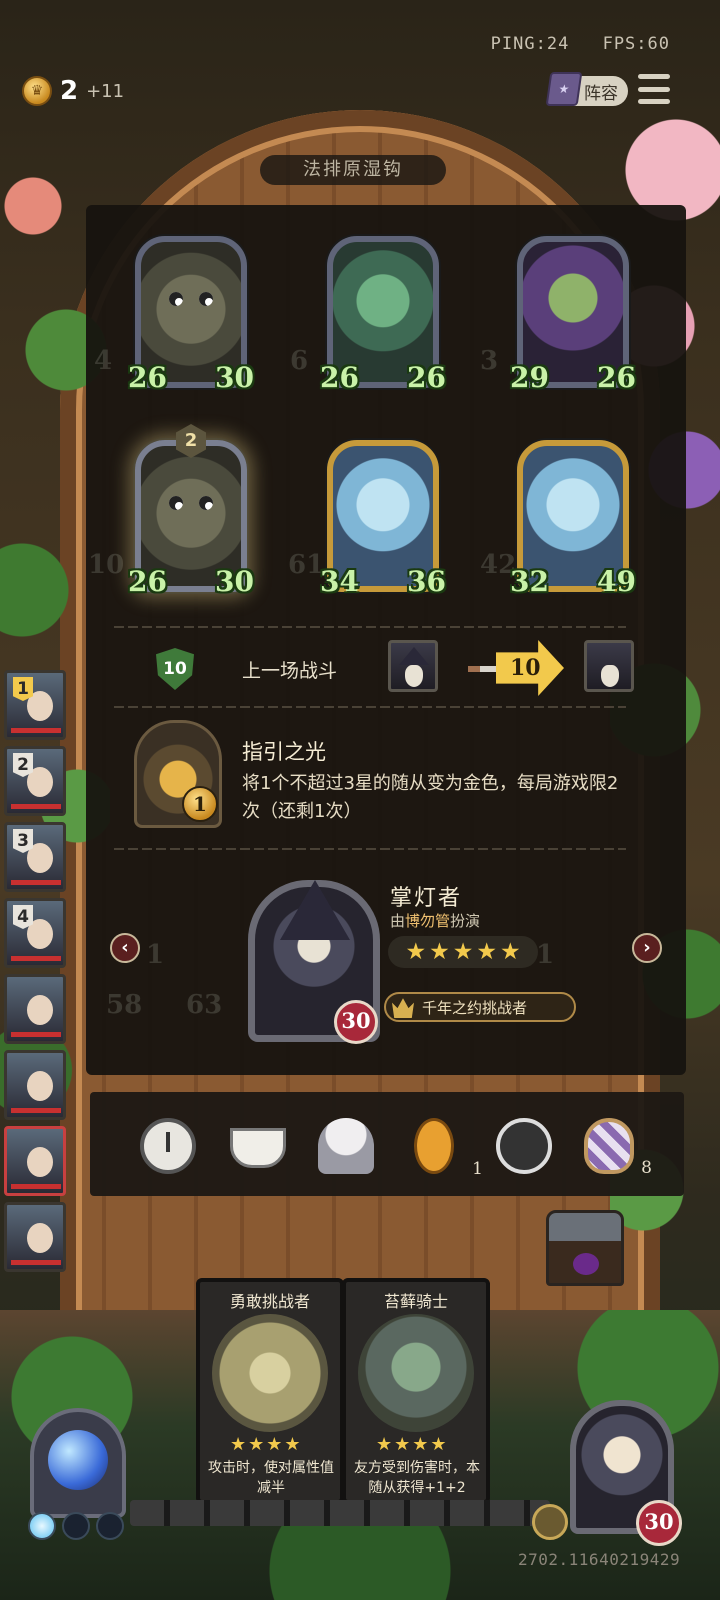 Image resolution: width=720 pixels, height=1600 pixels. I want to click on hero-played-by: 由博勿管扮演, so click(435, 921).